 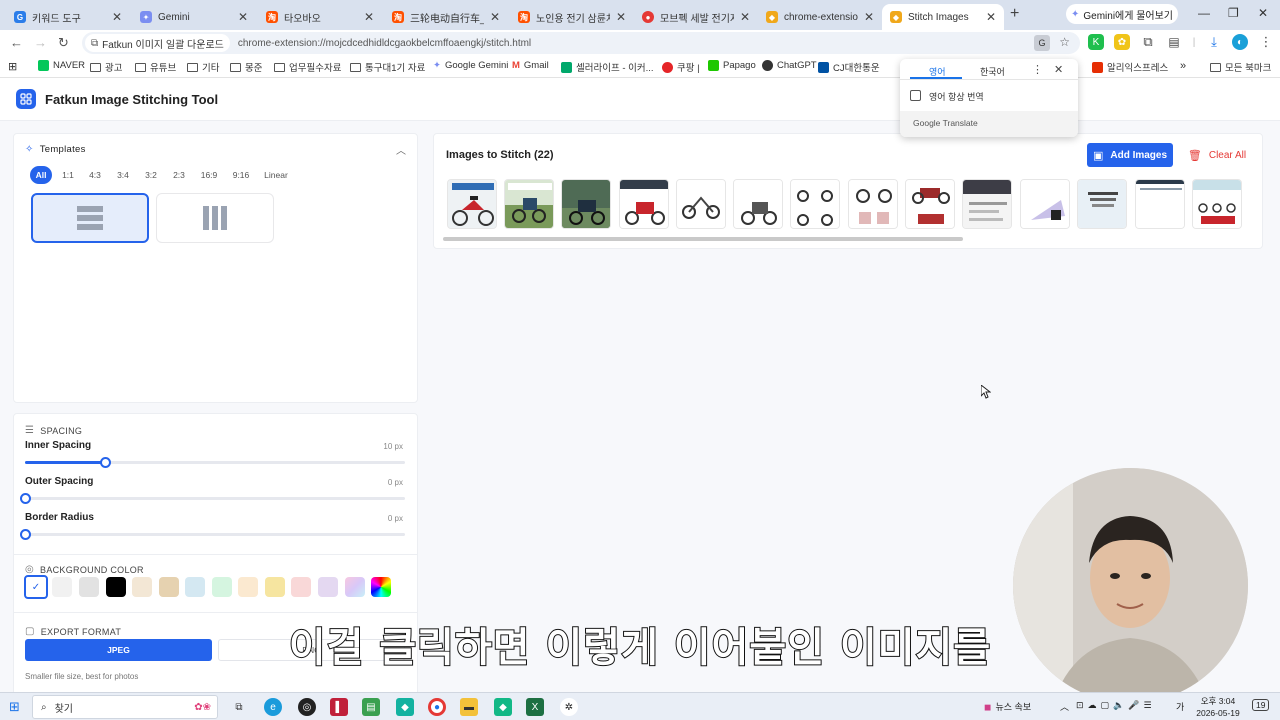 I want to click on apps-grid-icon: ⊞, so click(x=12, y=66).